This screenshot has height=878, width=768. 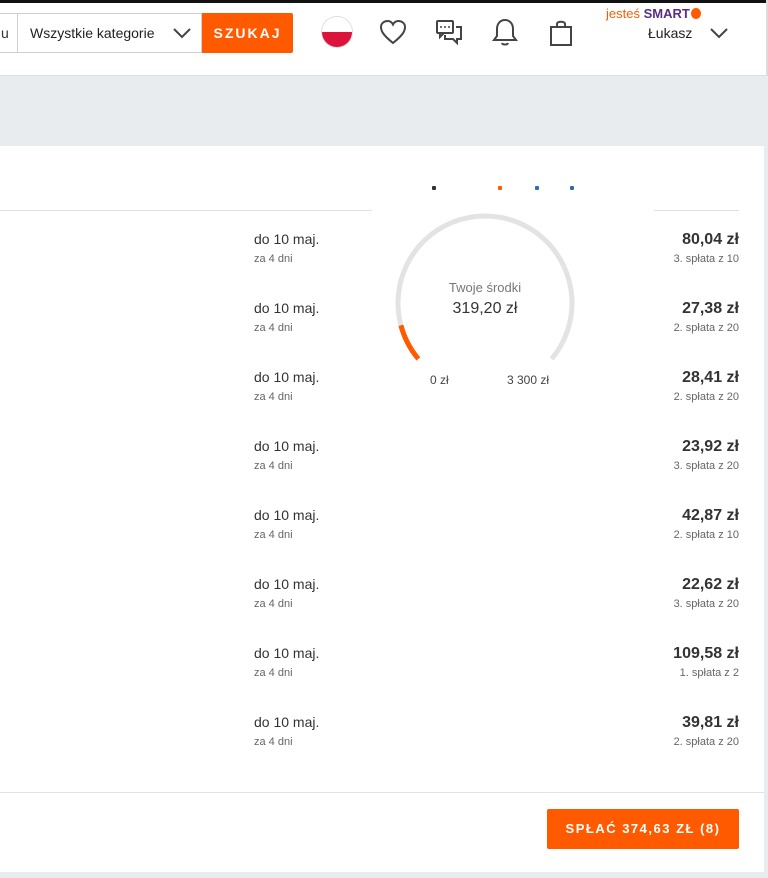 I want to click on pay-button: SPŁAĆ 374,63 ZŁ (8), so click(x=643, y=829).